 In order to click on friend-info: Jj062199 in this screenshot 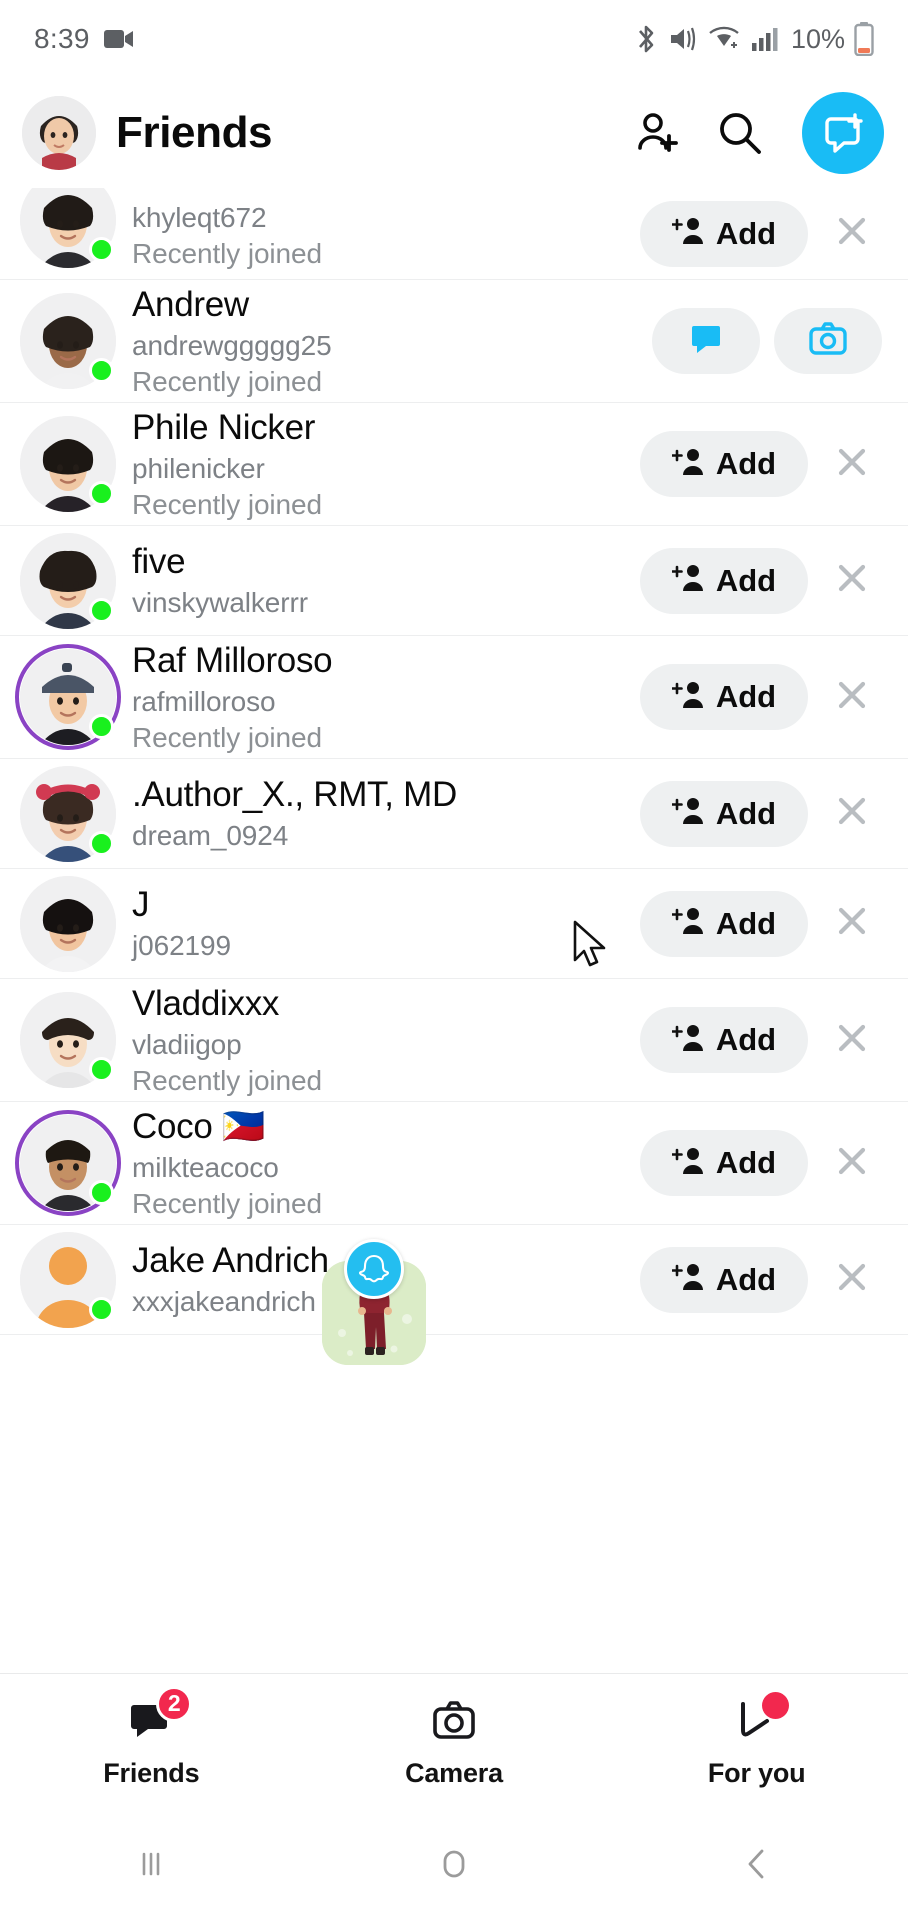, I will do `click(386, 923)`.